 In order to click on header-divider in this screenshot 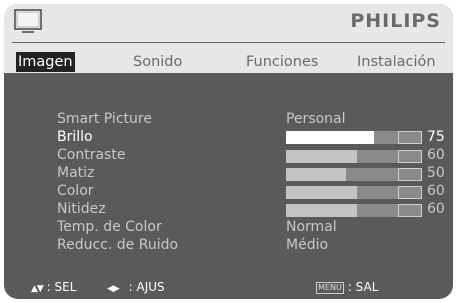, I will do `click(228, 42)`.